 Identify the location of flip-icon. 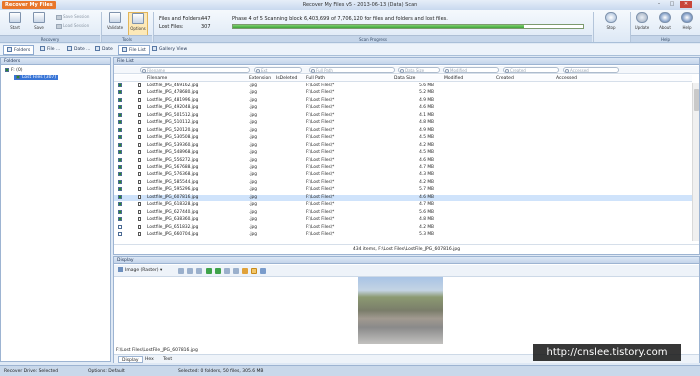
(227, 271).